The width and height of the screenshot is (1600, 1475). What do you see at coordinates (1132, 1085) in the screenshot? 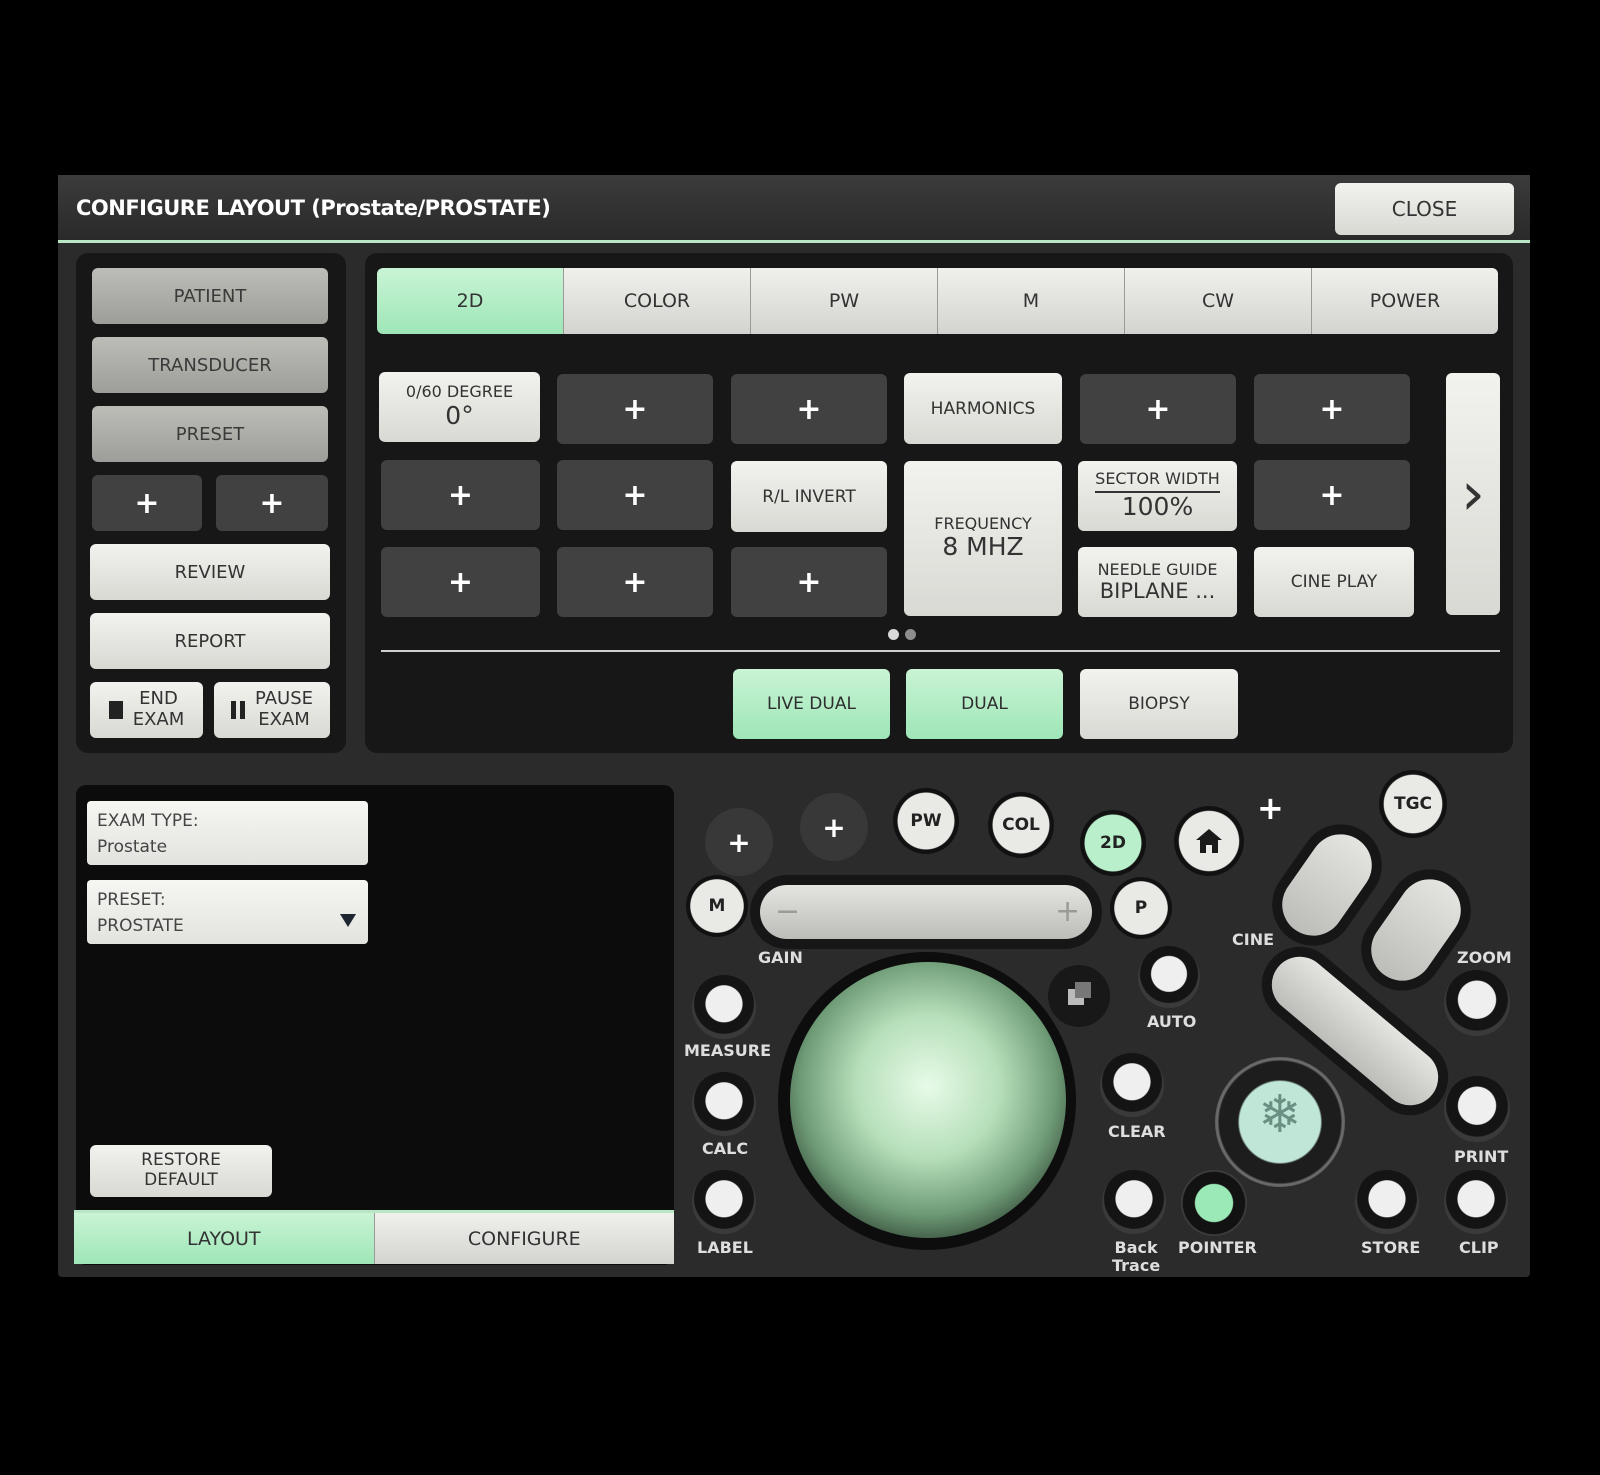
I see `clear-button` at bounding box center [1132, 1085].